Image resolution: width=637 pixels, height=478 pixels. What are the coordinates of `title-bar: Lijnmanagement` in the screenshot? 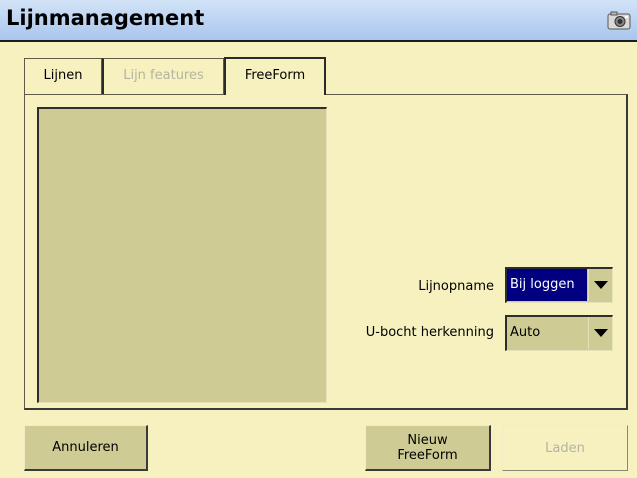 It's located at (318, 21).